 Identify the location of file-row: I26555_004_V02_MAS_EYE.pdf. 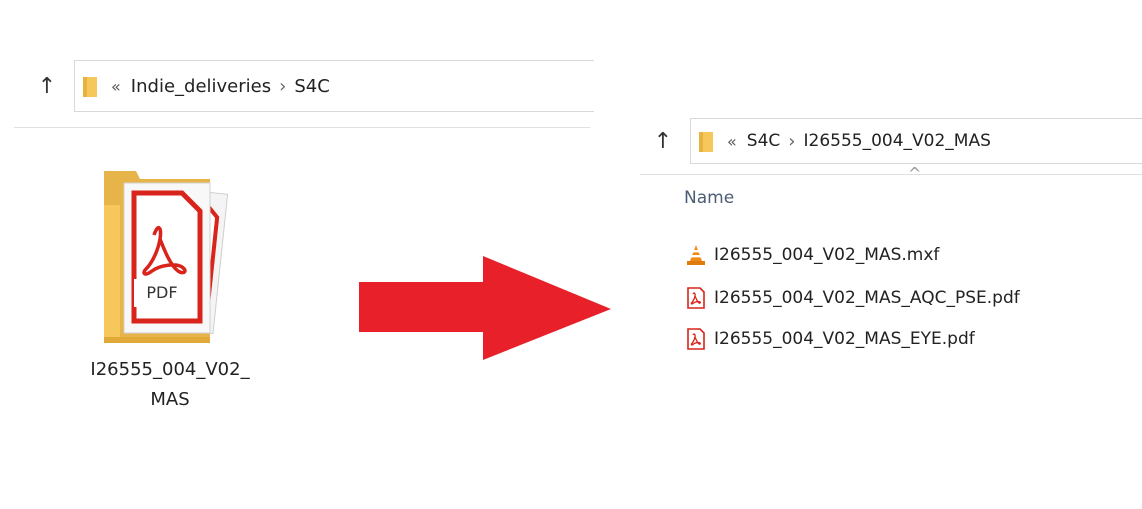
(830, 339).